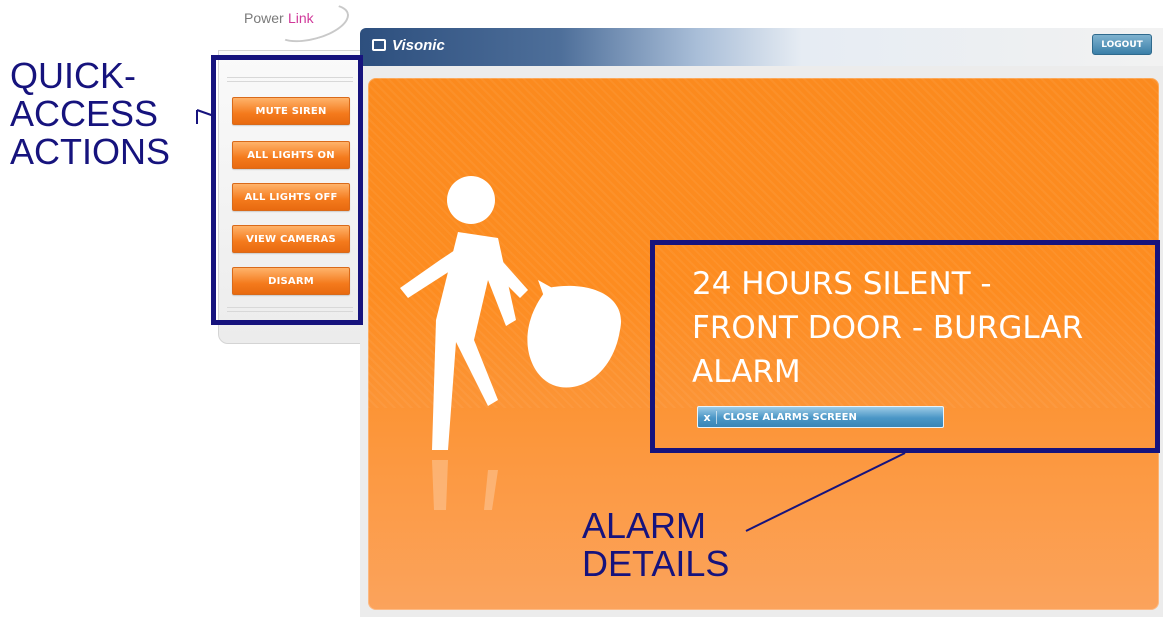 The image size is (1163, 617). Describe the element at coordinates (90, 151) in the screenshot. I see `annotation-line: ACTIONS` at that location.